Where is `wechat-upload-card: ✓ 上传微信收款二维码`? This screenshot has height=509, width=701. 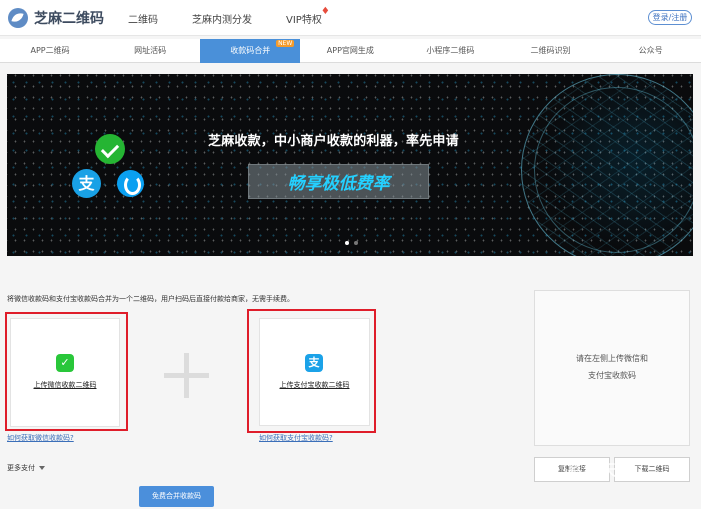
wechat-upload-card: ✓ 上传微信收款二维码 is located at coordinates (65, 372).